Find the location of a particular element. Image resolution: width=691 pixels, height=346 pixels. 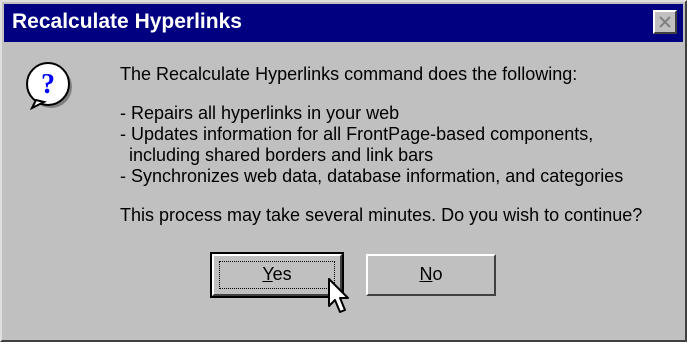

close-icon is located at coordinates (665, 22).